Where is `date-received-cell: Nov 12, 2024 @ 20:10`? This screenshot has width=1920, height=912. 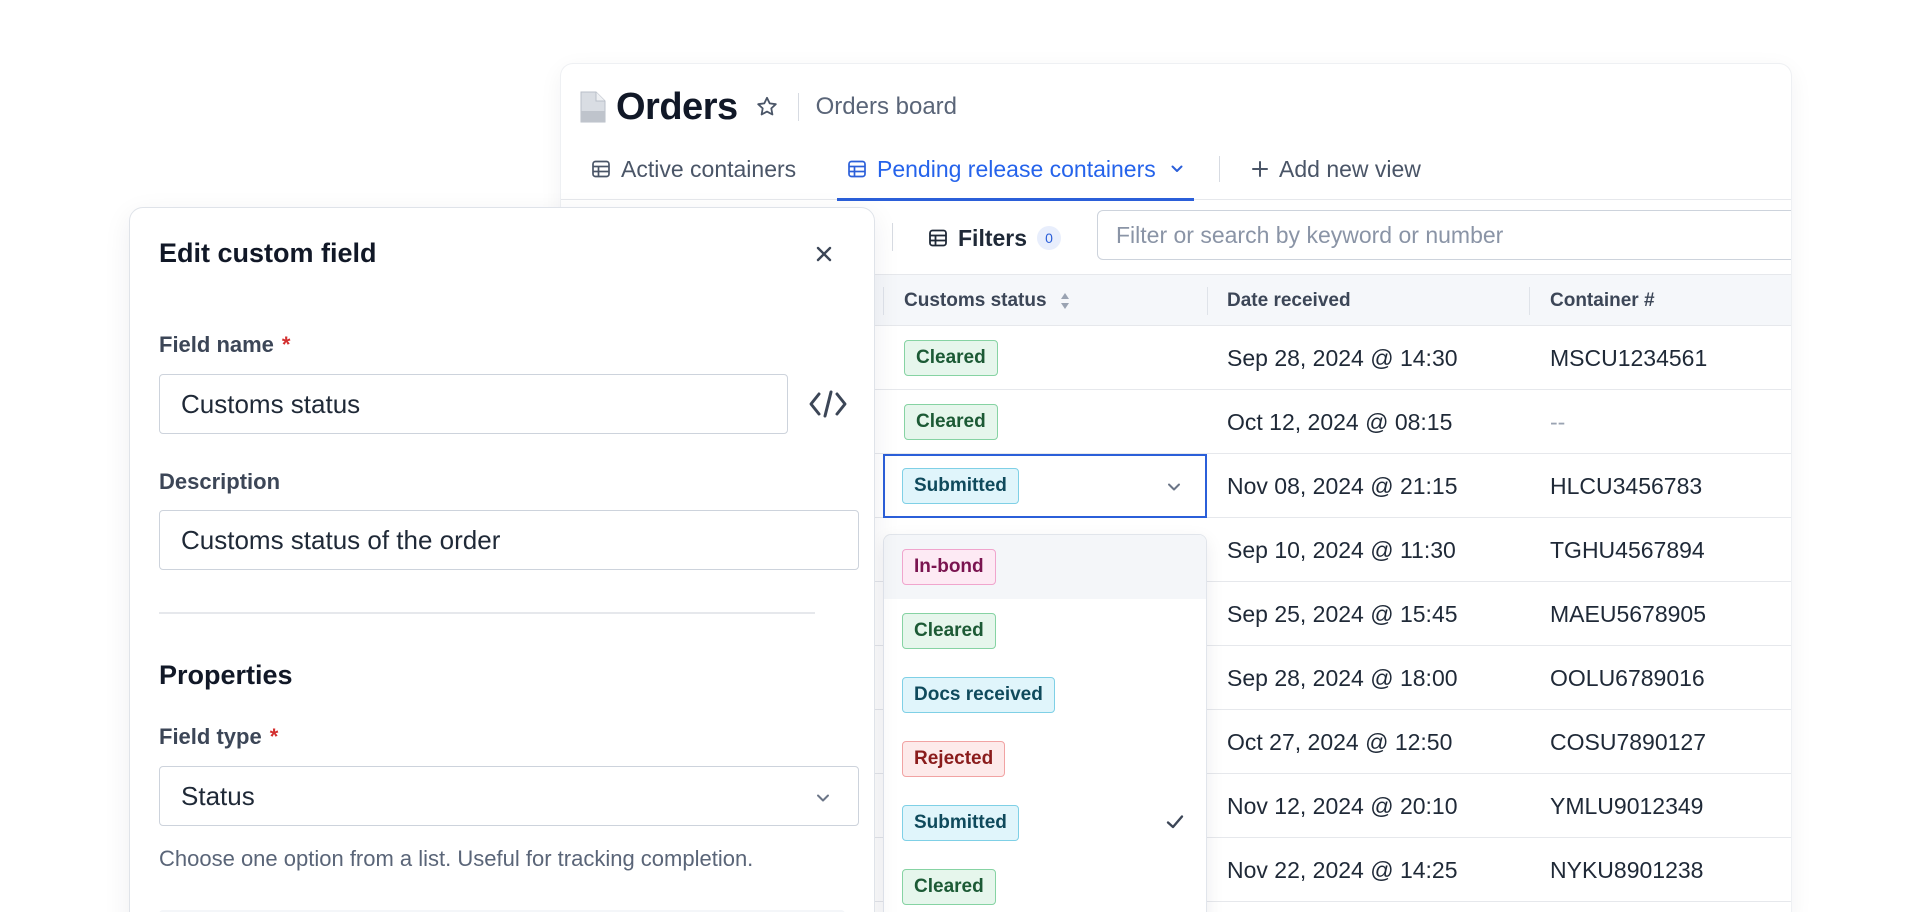
date-received-cell: Nov 12, 2024 @ 20:10 is located at coordinates (1342, 805).